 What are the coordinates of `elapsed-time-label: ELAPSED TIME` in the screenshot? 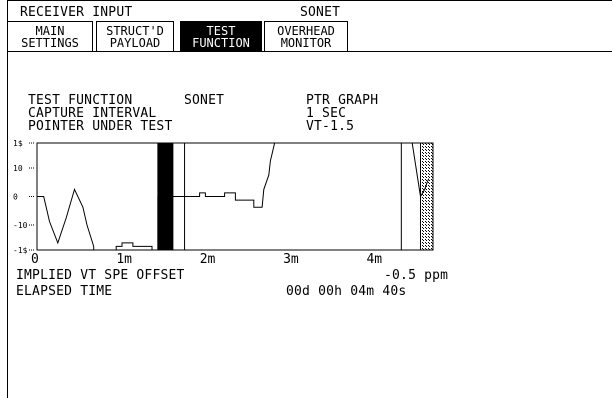 It's located at (64, 291).